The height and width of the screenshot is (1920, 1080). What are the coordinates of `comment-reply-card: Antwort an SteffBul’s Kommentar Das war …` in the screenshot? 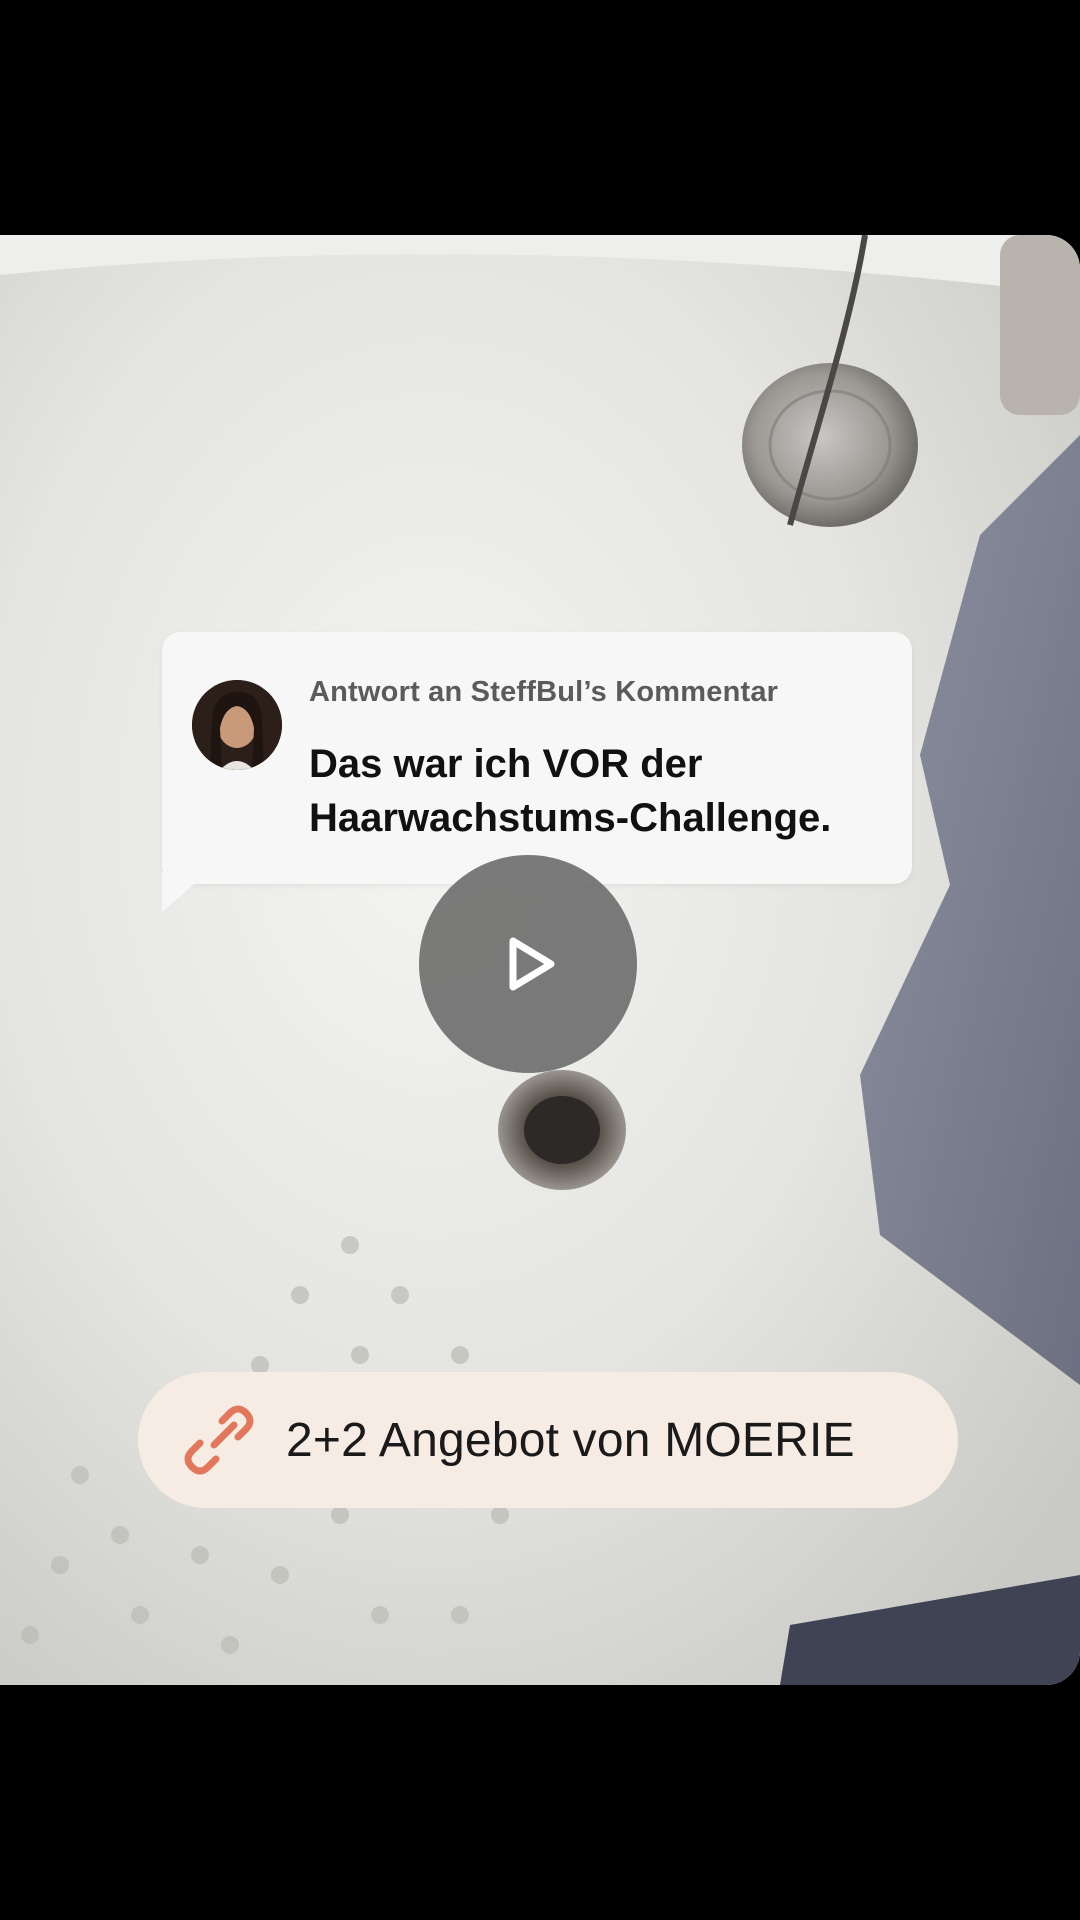 It's located at (537, 758).